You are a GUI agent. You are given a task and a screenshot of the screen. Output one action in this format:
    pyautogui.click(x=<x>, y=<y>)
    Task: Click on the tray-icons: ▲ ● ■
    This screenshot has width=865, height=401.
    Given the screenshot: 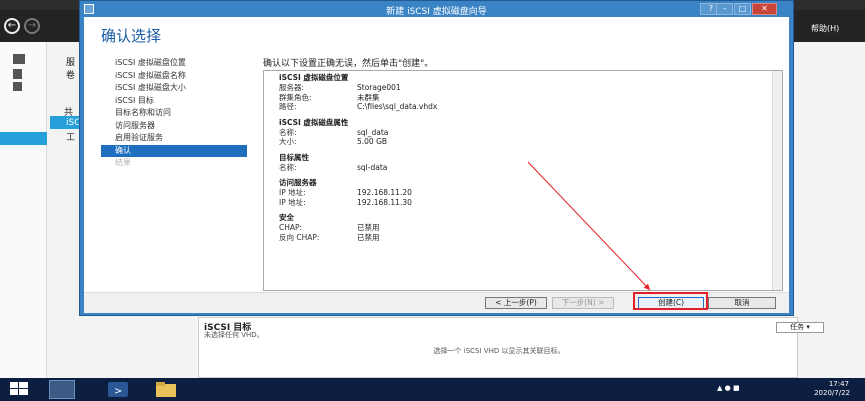 What is the action you would take?
    pyautogui.click(x=728, y=388)
    